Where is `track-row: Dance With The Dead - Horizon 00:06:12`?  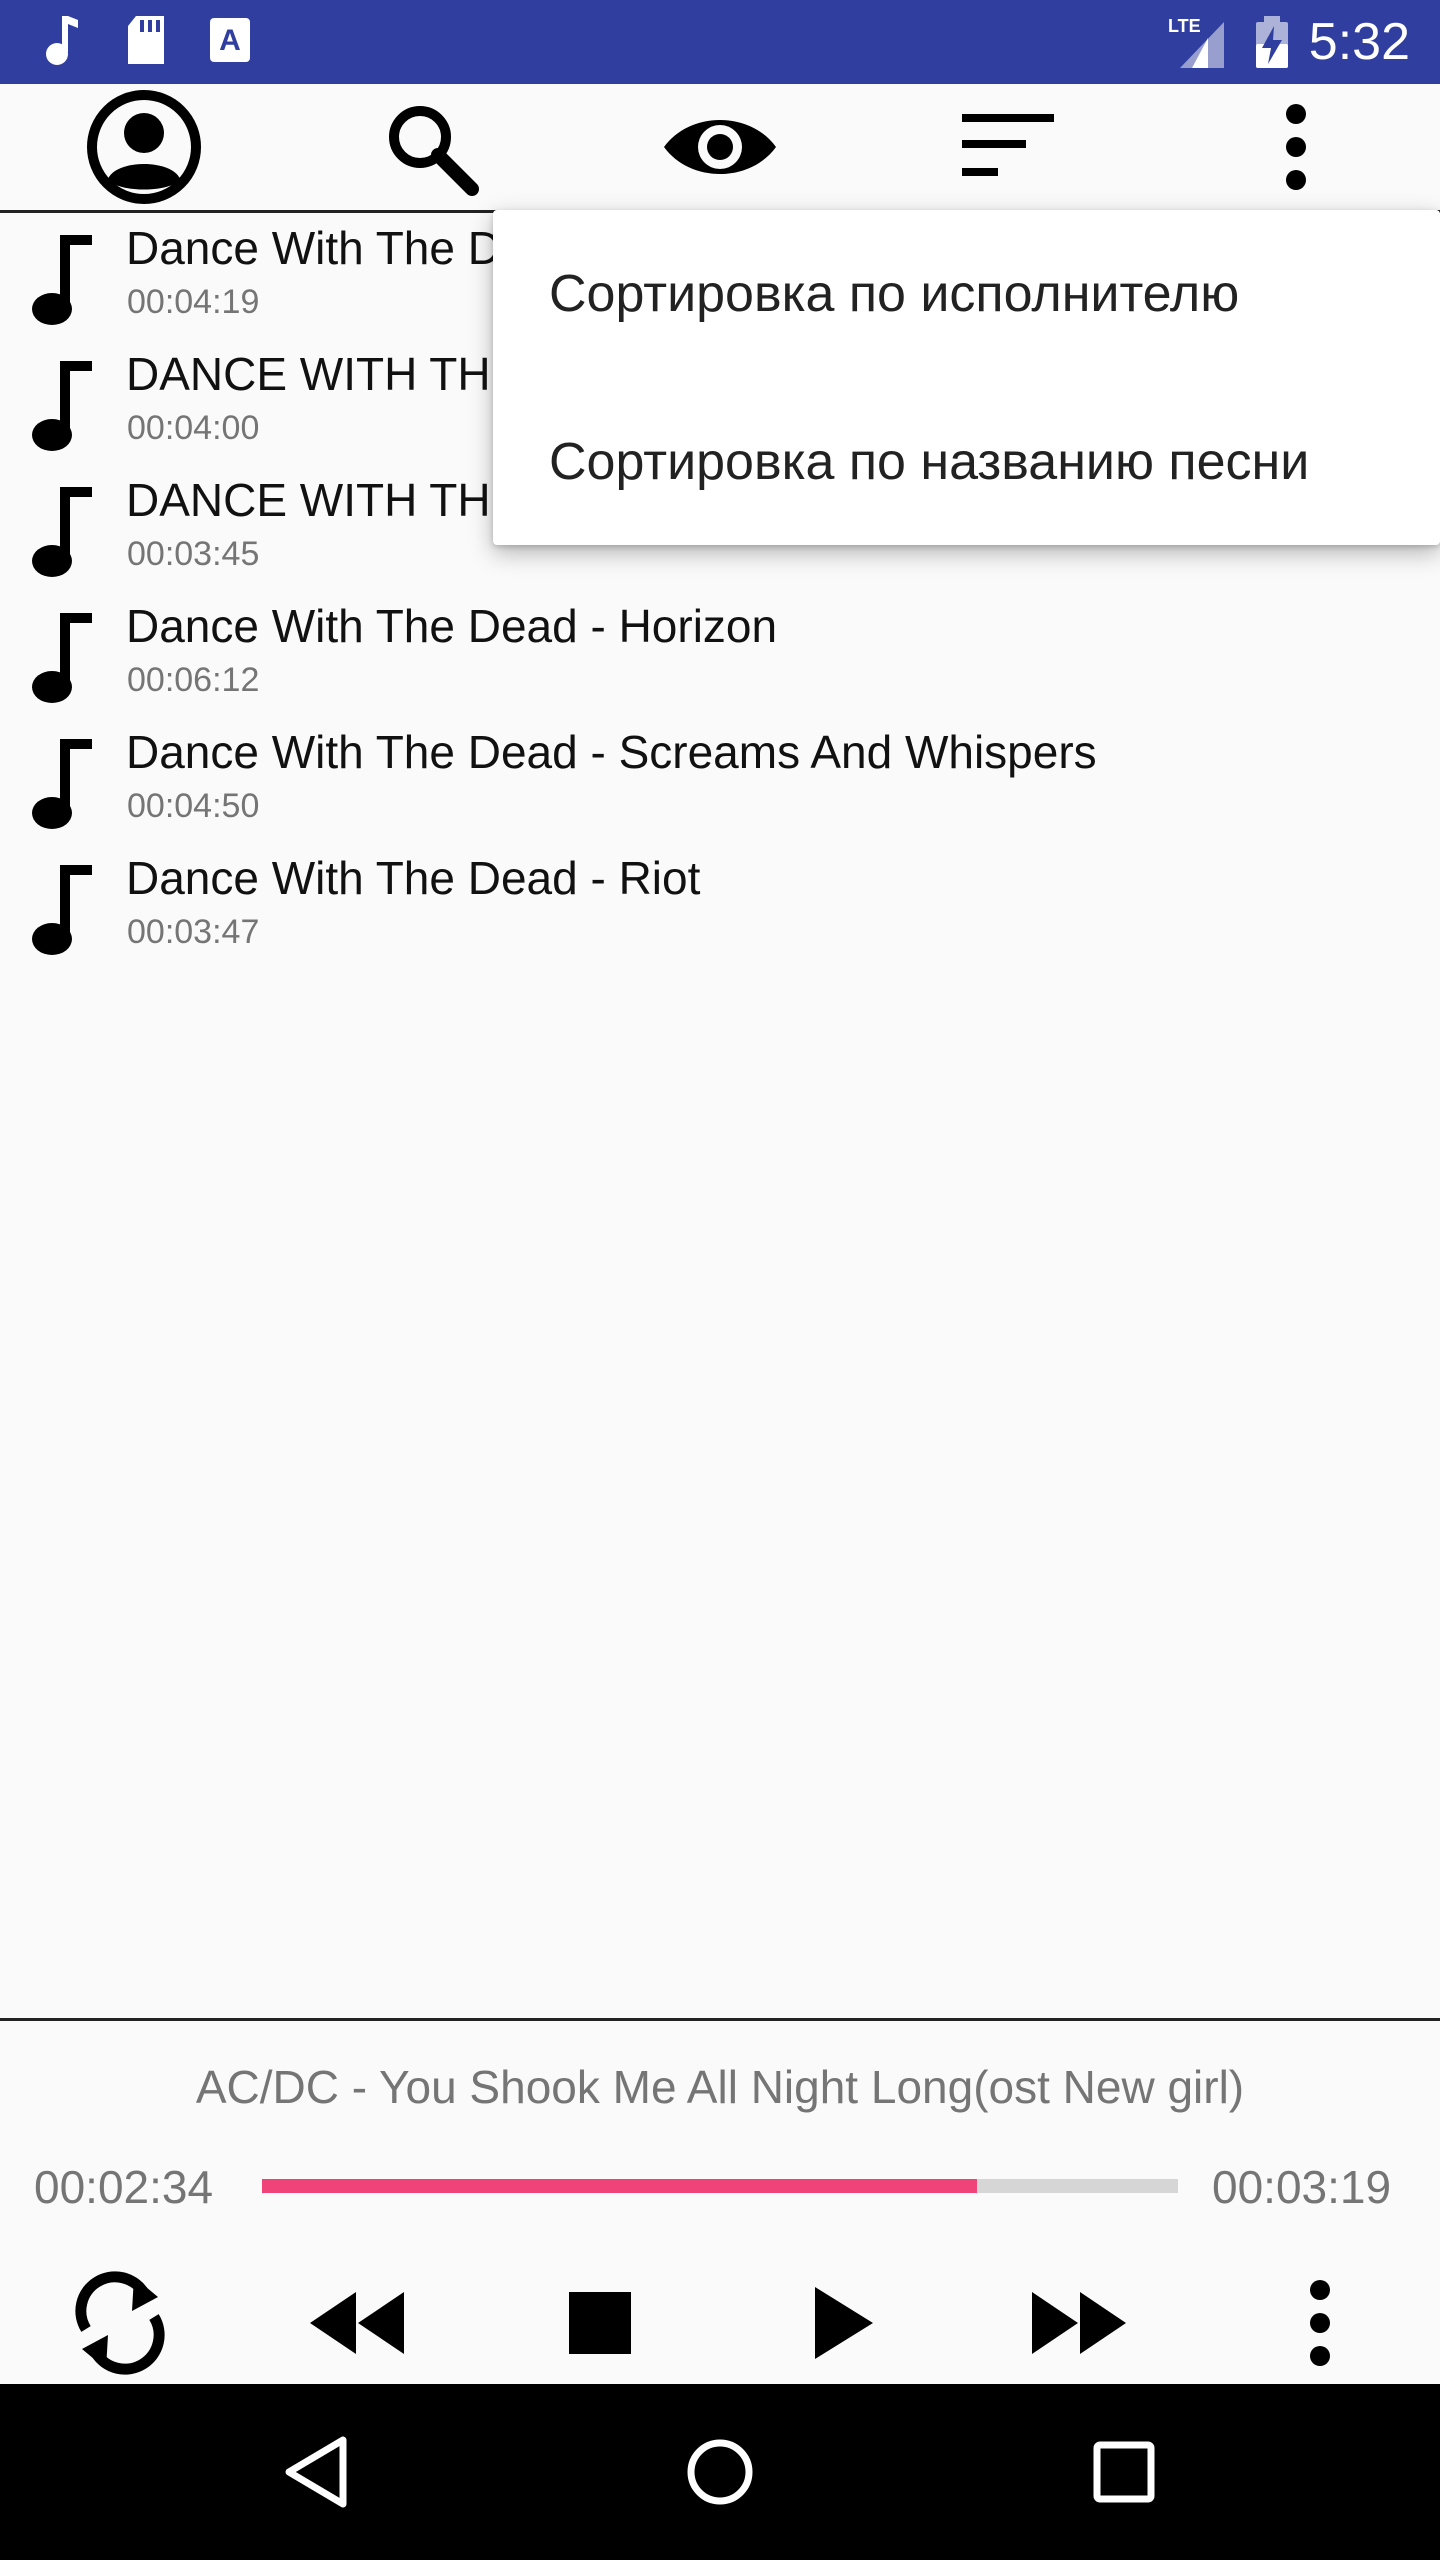
track-row: Dance With The Dead - Horizon 00:06:12 is located at coordinates (720, 654).